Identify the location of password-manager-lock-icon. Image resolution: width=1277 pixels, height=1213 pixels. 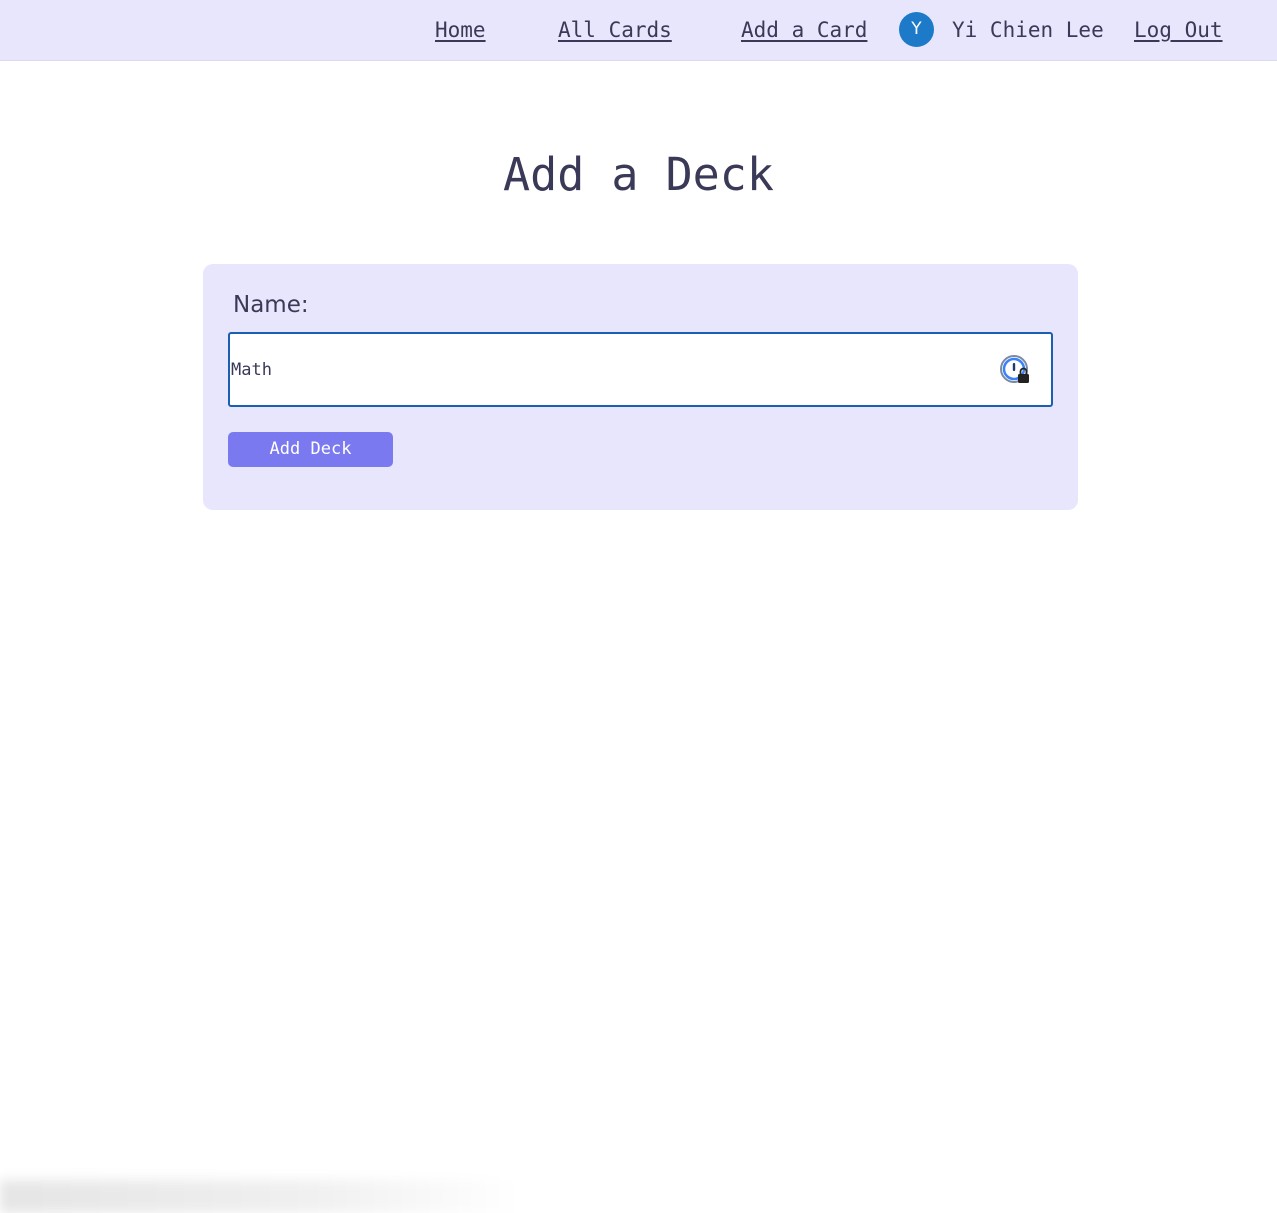
(1016, 371).